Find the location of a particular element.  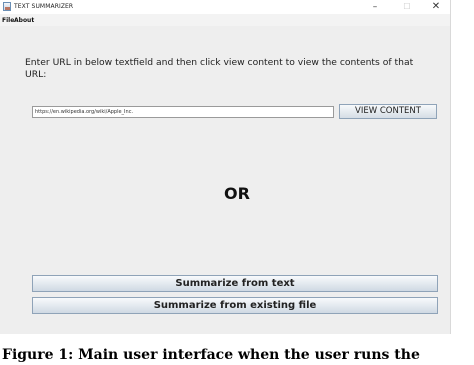

summarize-from-text-button: Summarize from text is located at coordinates (235, 283).